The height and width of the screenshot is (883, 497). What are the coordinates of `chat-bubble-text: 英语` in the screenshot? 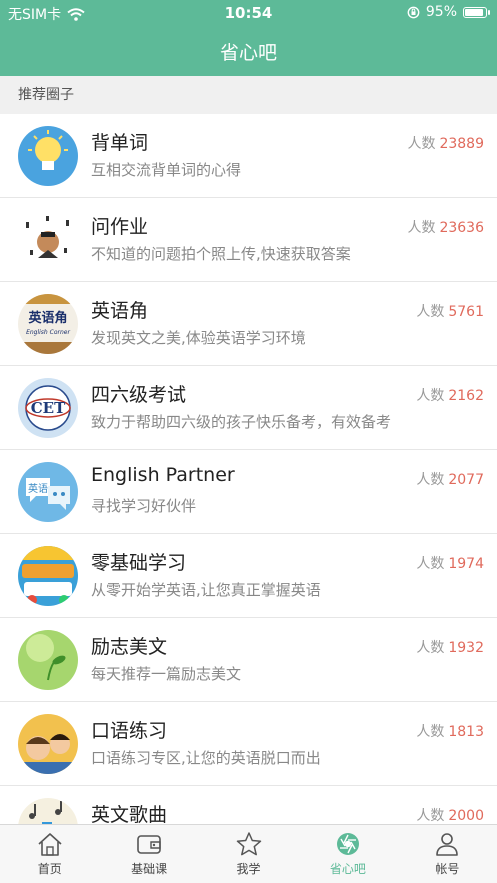 It's located at (38, 488).